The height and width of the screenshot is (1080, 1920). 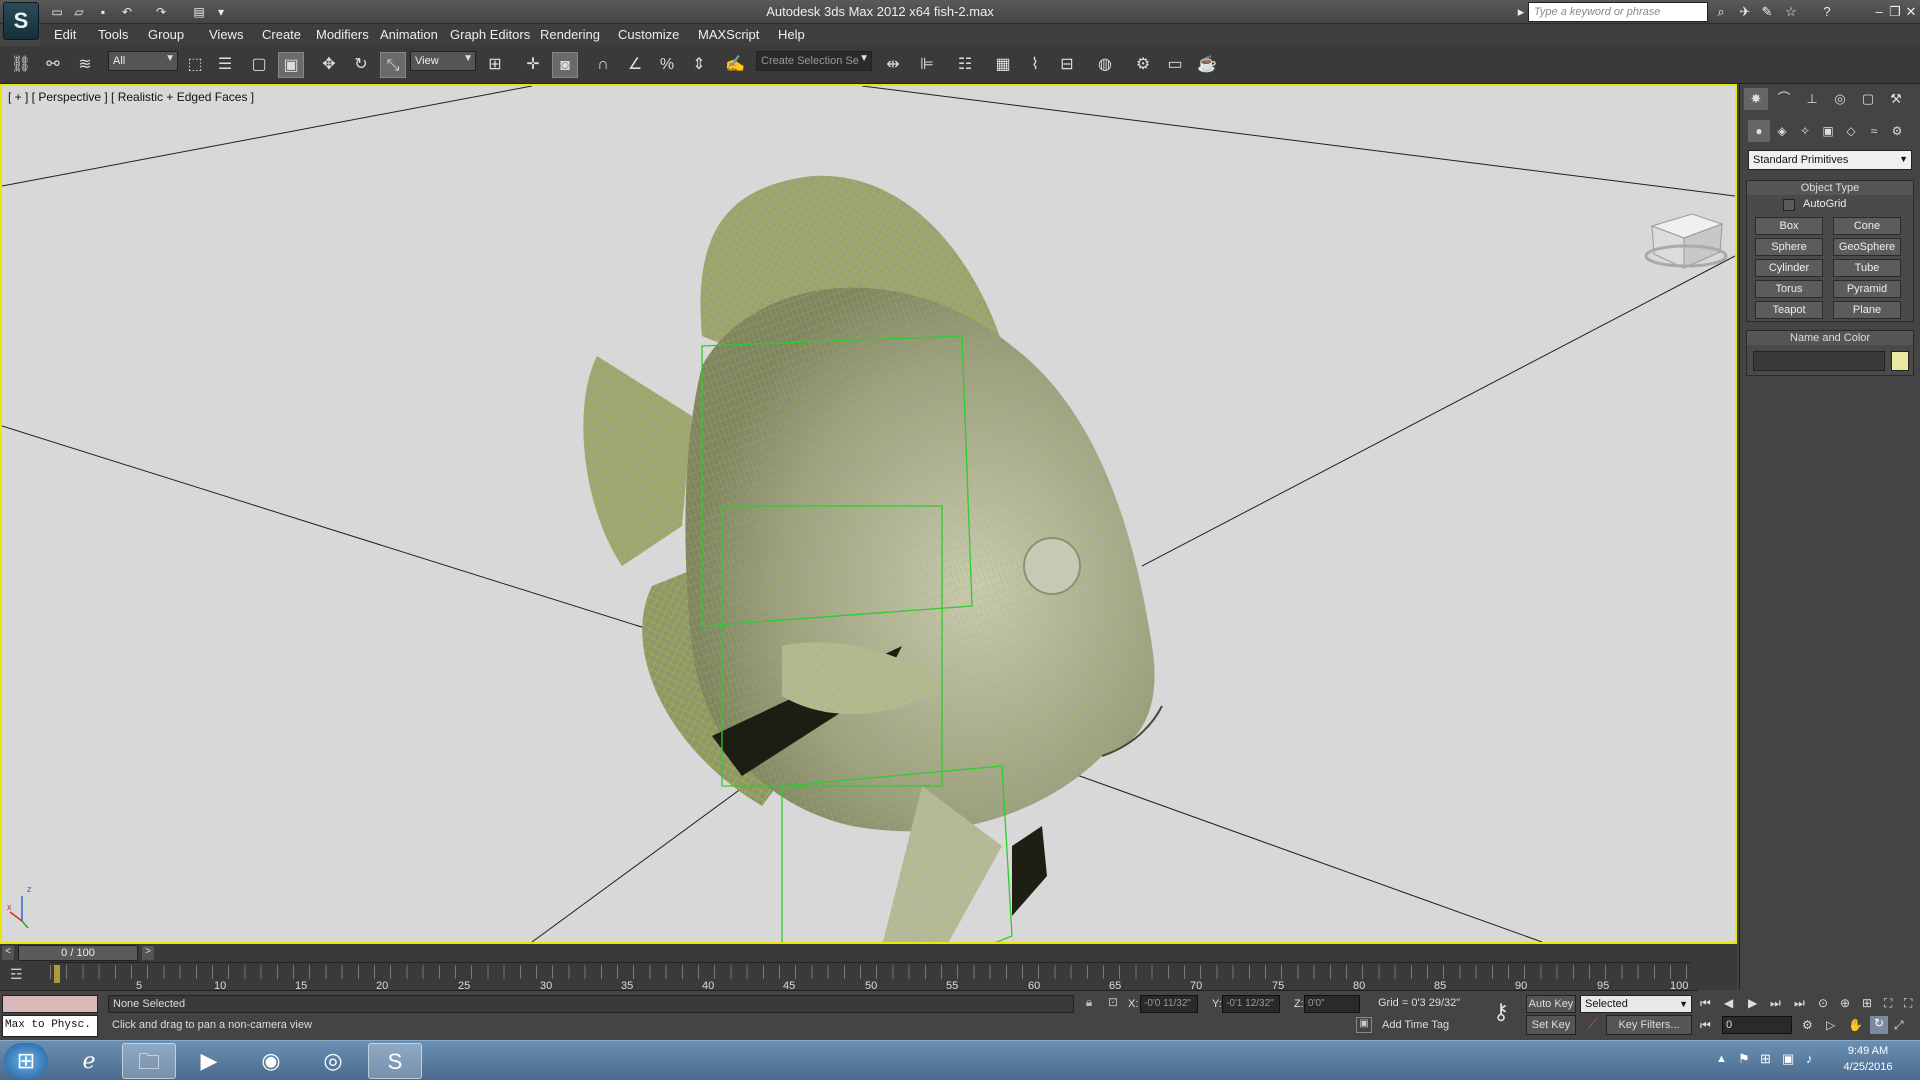 What do you see at coordinates (565, 65) in the screenshot?
I see `keyboard-shortcut-override-icon: ◙` at bounding box center [565, 65].